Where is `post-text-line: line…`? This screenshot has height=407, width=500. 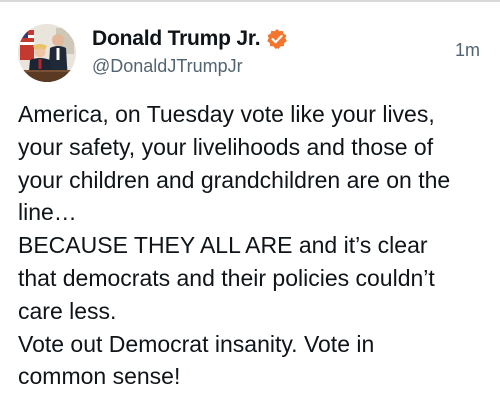 post-text-line: line… is located at coordinates (47, 212).